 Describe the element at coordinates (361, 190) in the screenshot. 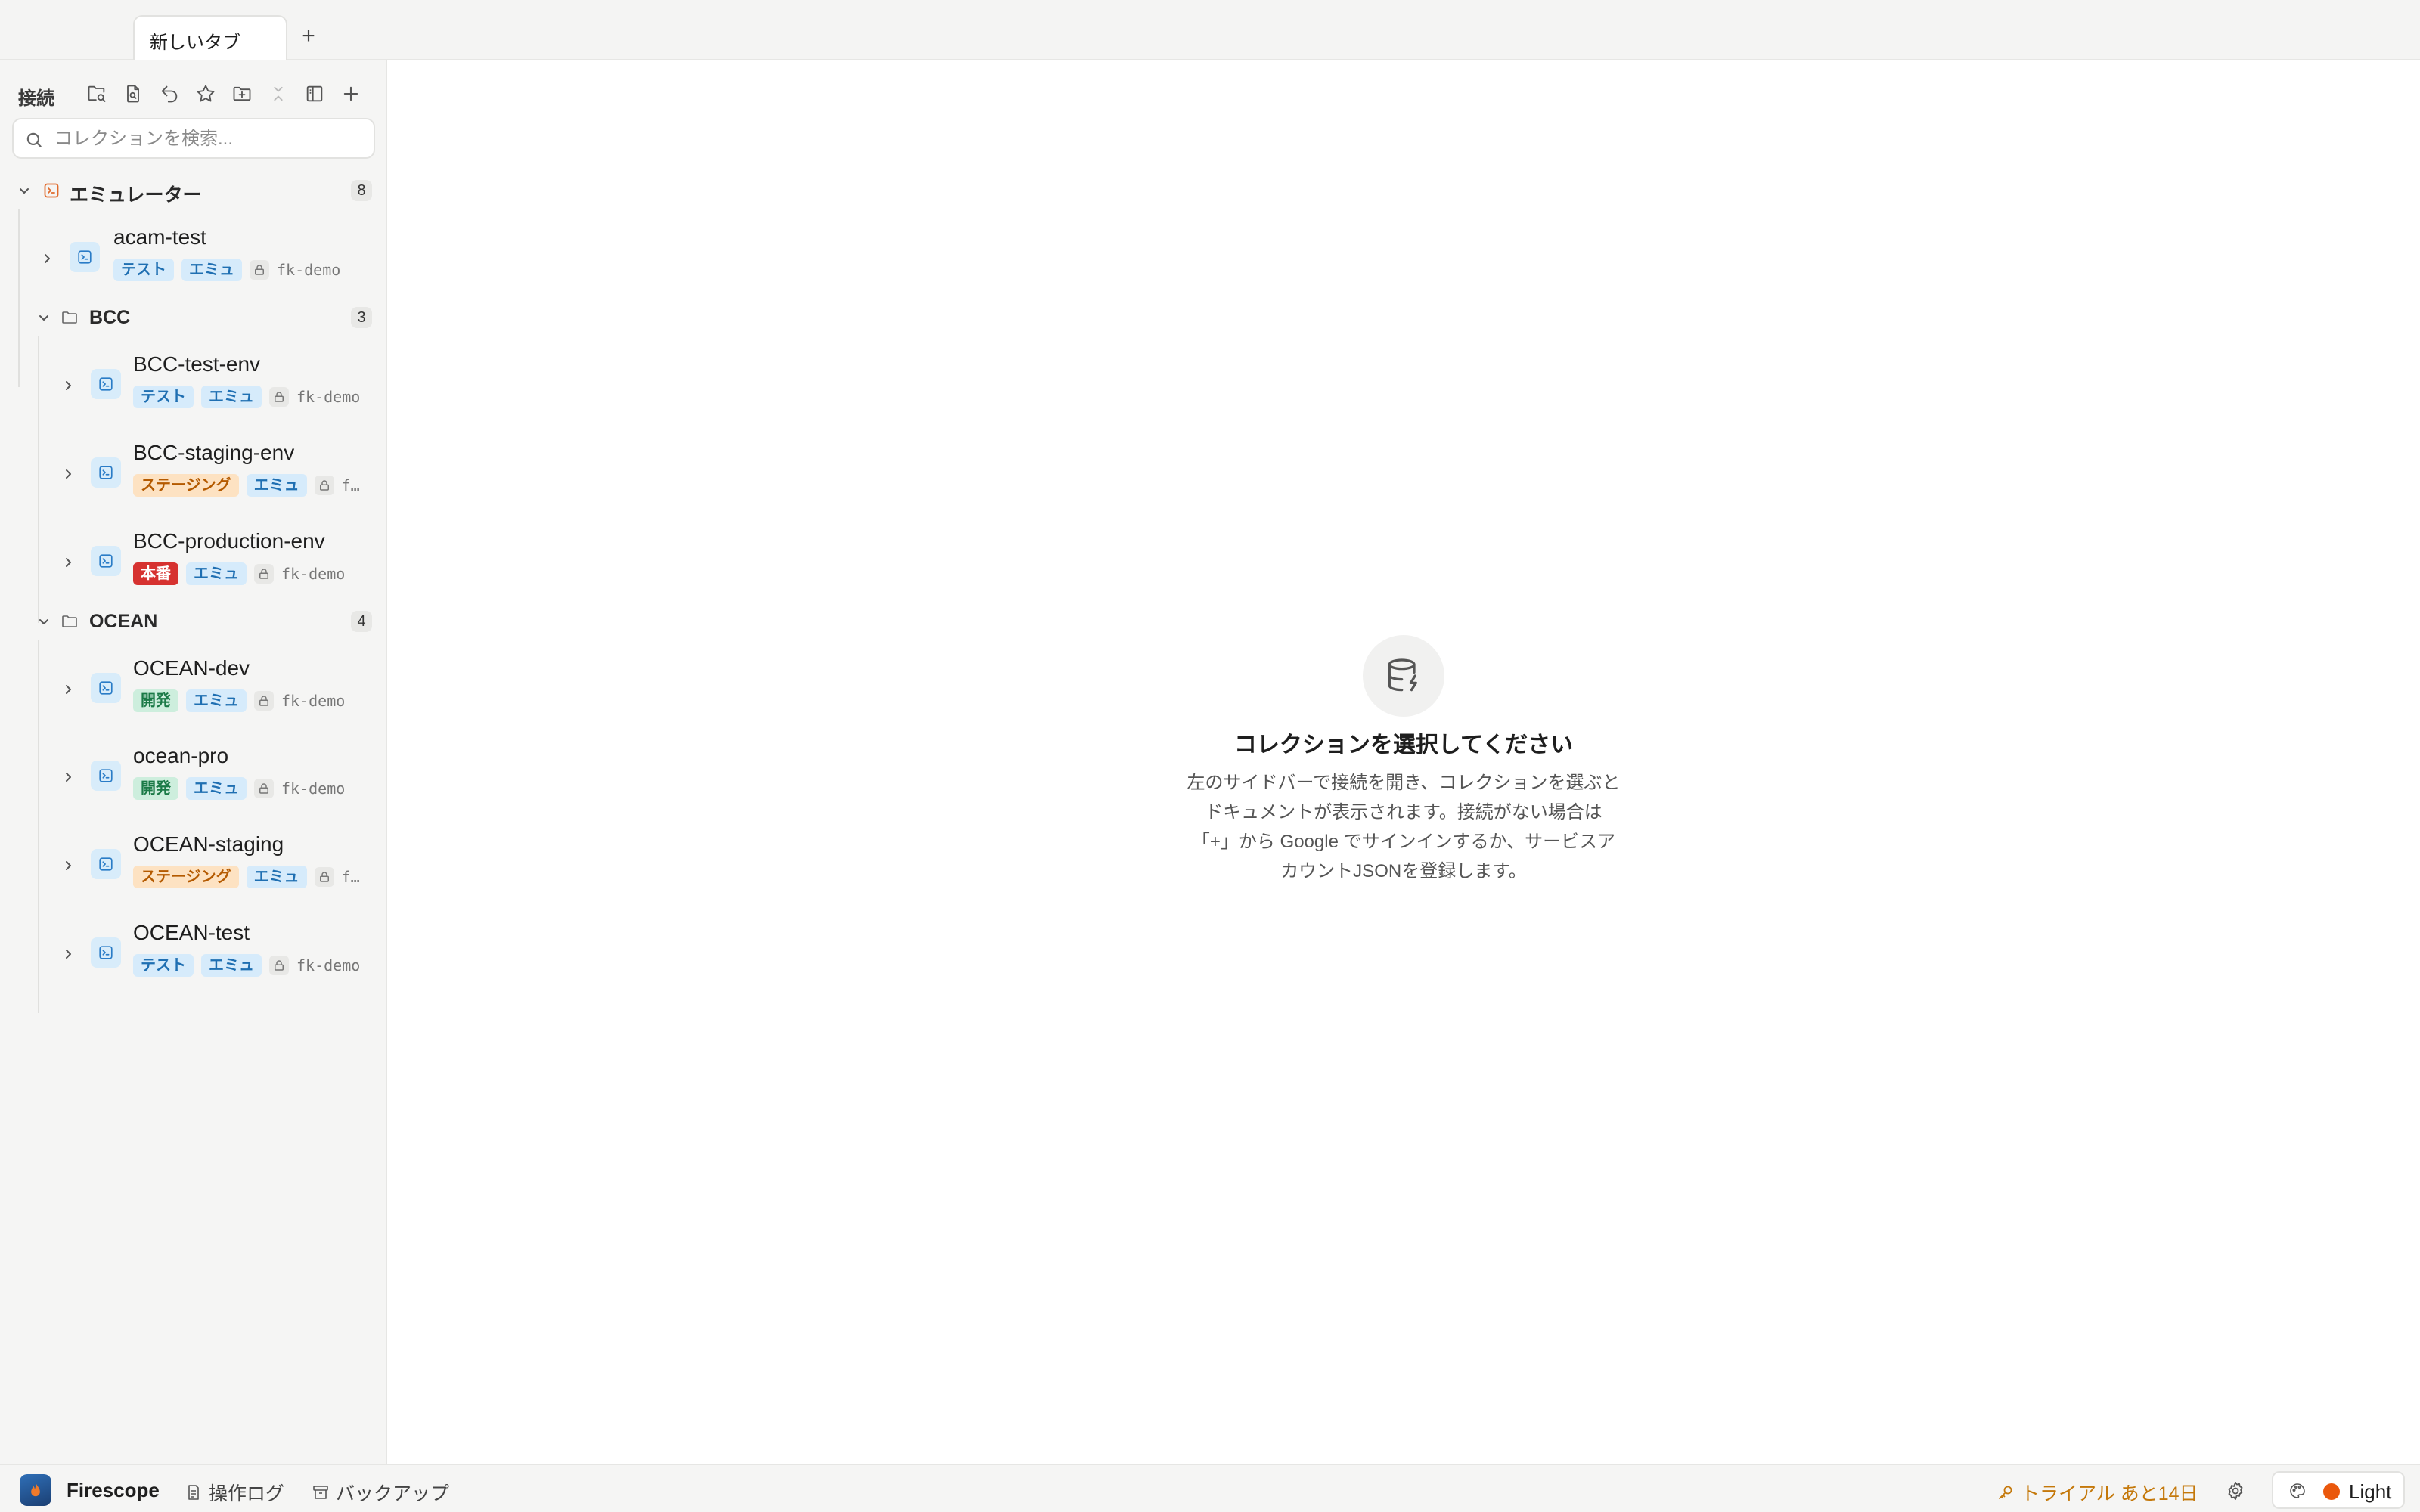

I see `group-count-badge: 8` at that location.